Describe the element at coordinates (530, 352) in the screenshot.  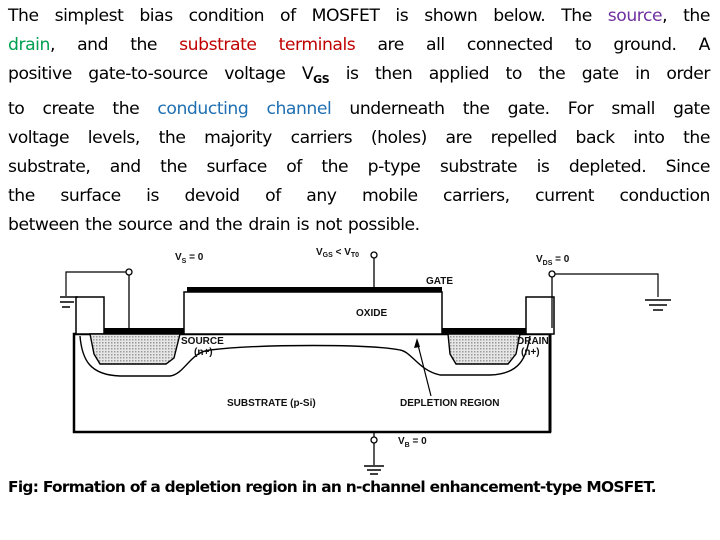
I see `label-drain-type: (n+)` at that location.